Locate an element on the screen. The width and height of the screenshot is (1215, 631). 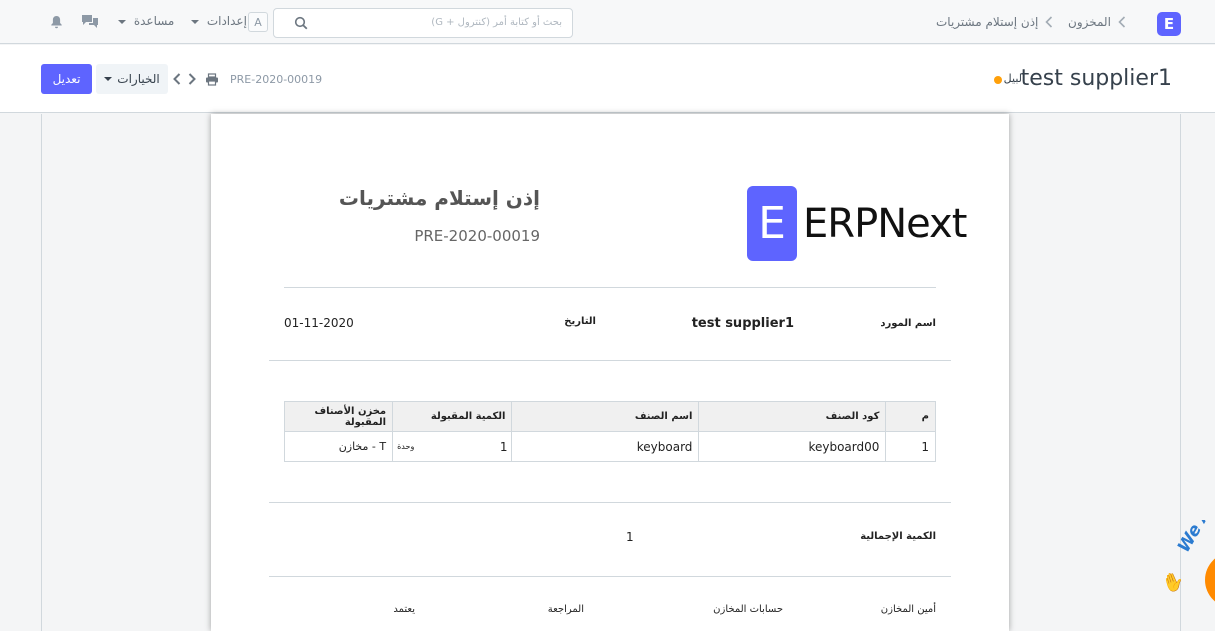
date-value: 01-11-2020 is located at coordinates (319, 323).